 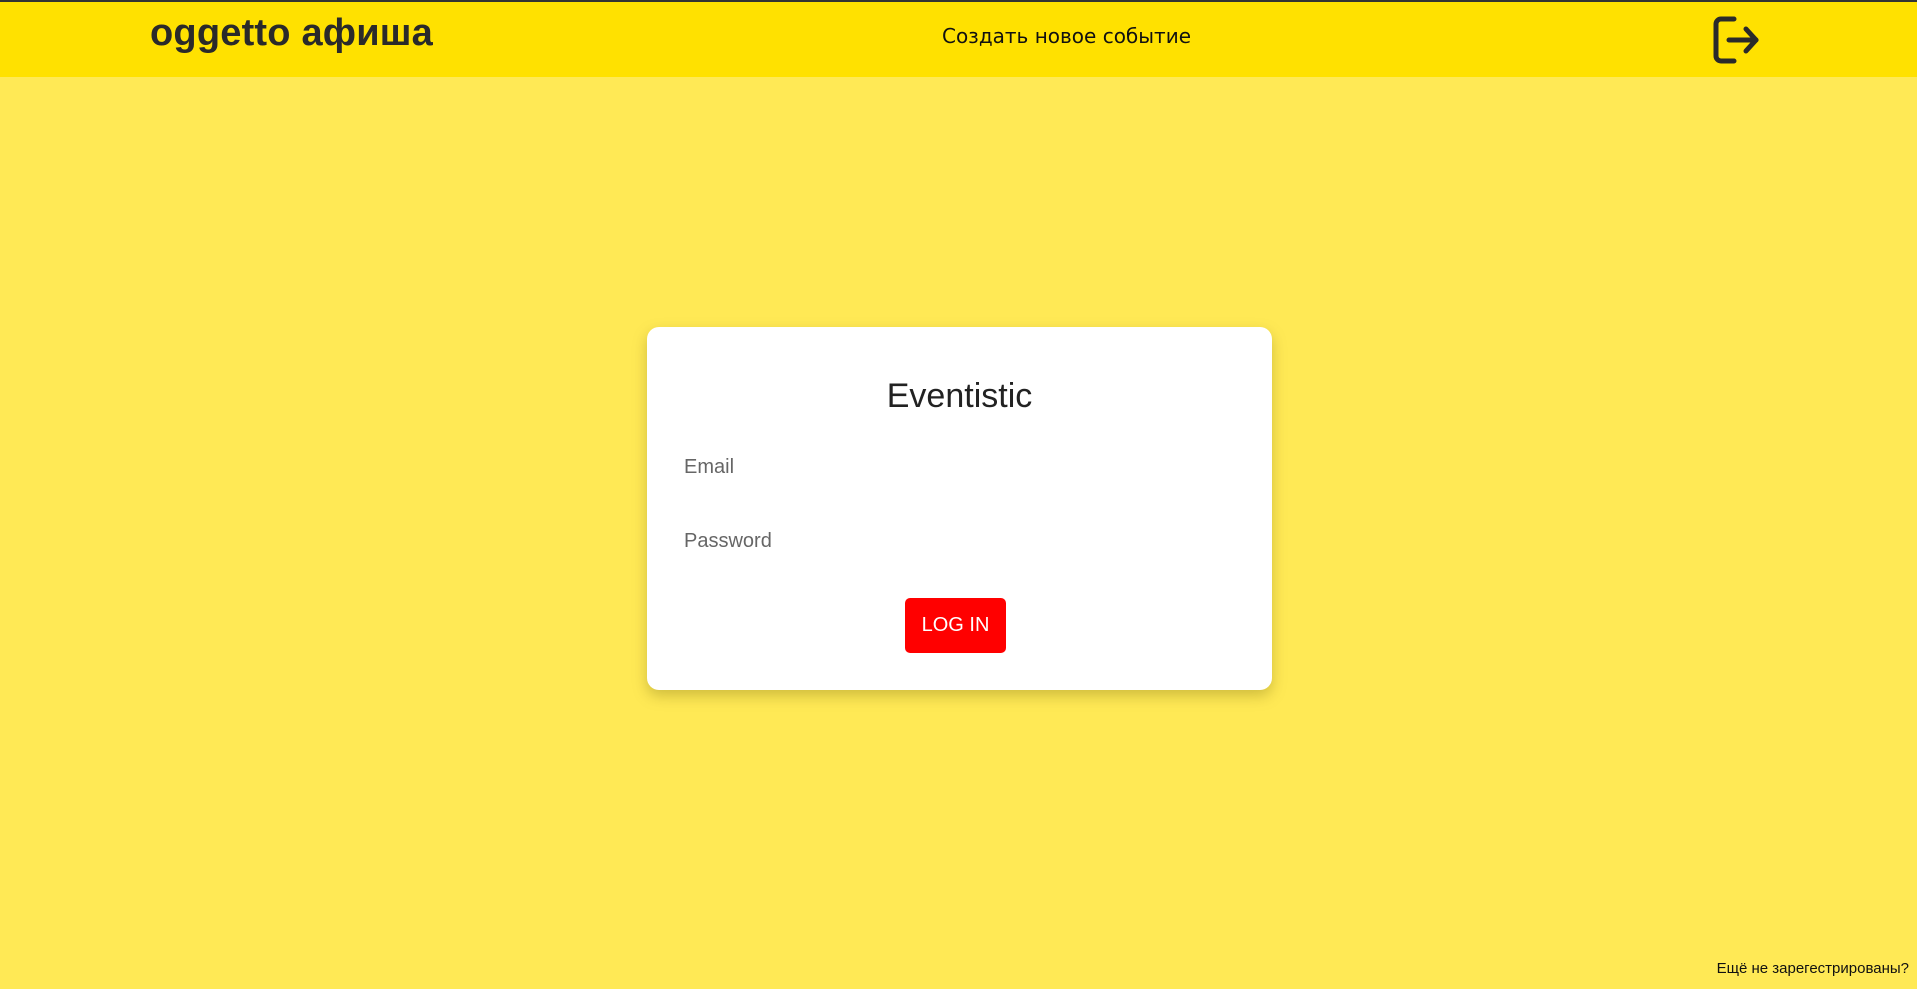 What do you see at coordinates (959, 508) in the screenshot?
I see `login-card: Eventistic LOG IN` at bounding box center [959, 508].